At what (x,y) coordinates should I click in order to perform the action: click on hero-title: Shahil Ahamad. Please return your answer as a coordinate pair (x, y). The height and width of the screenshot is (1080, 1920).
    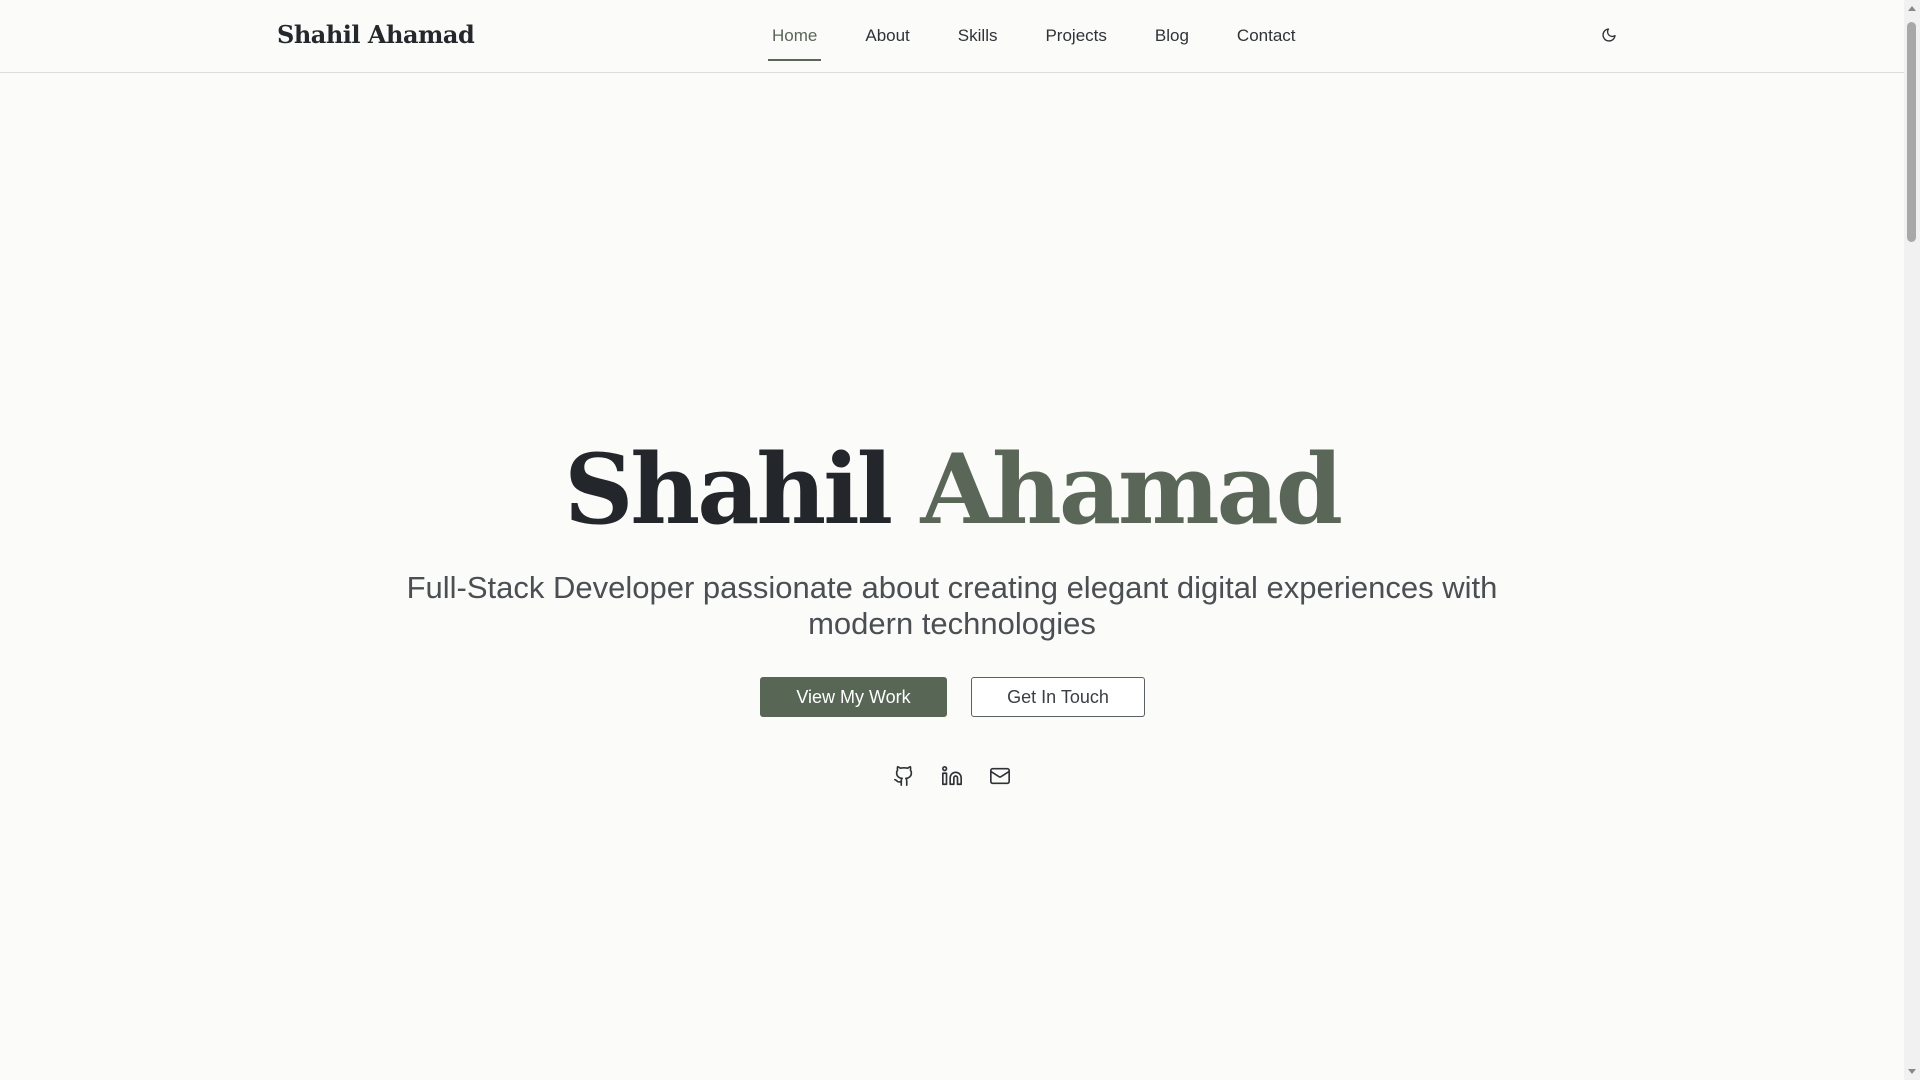
    Looking at the image, I should click on (952, 490).